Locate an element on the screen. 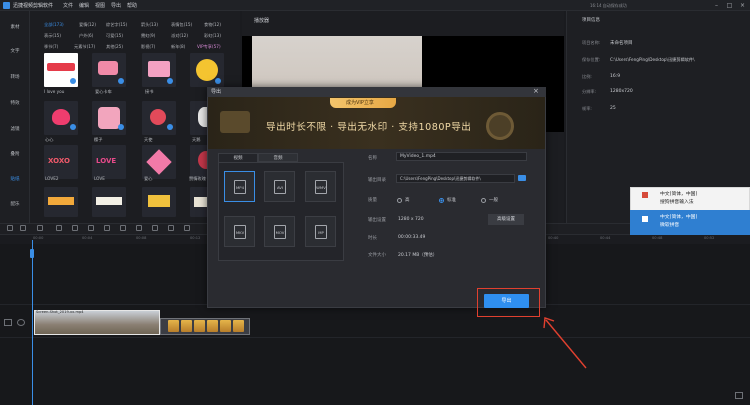  nav-music: 配乐 is located at coordinates (15, 204).